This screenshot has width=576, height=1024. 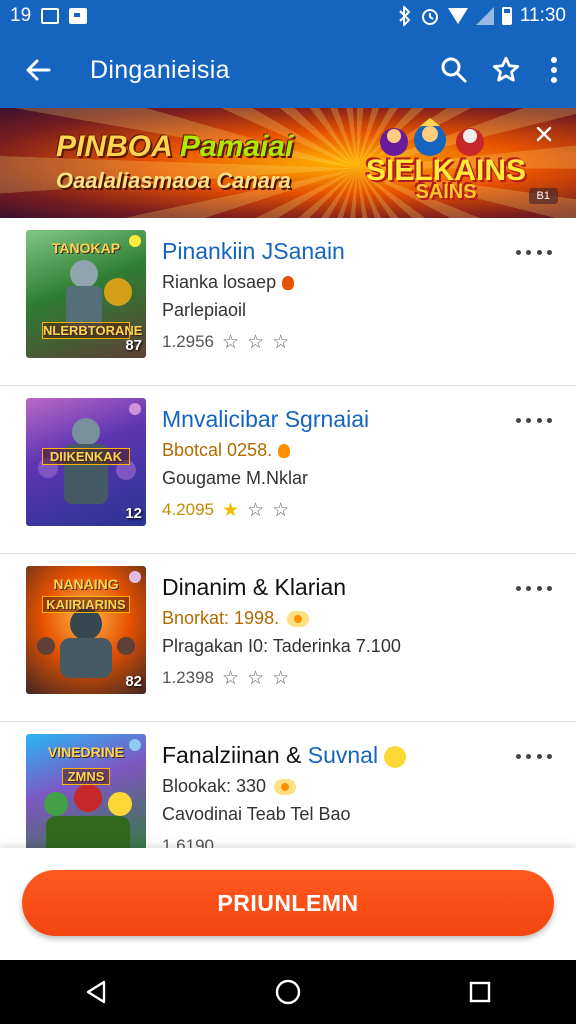 I want to click on system-nav-bar, so click(x=288, y=992).